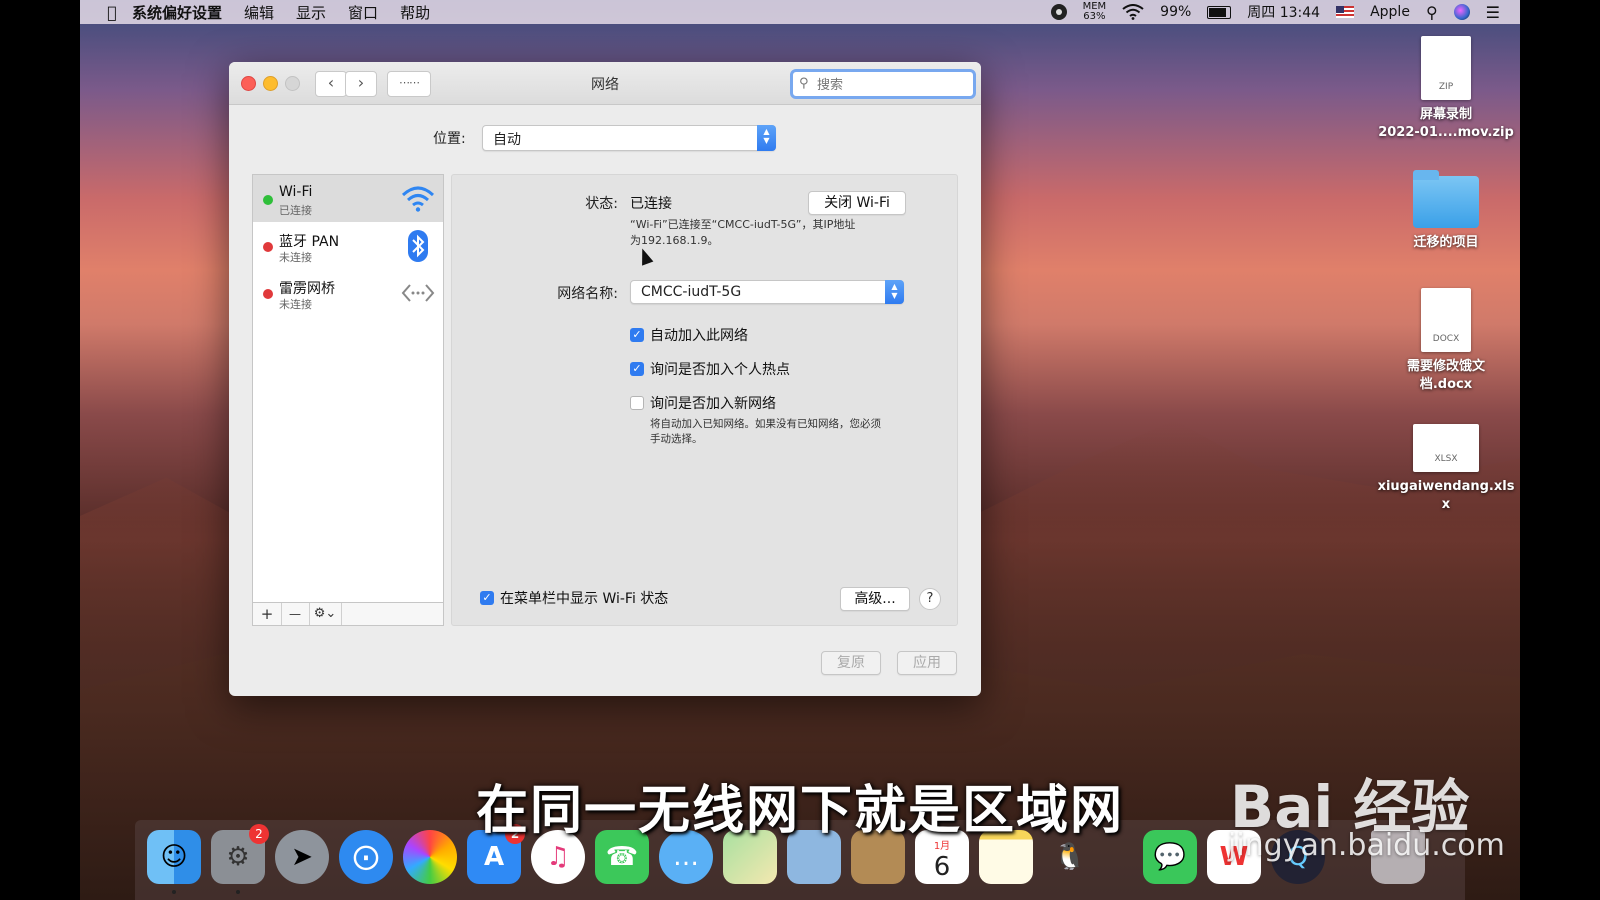 Image resolution: width=1600 pixels, height=900 pixels. What do you see at coordinates (601, 204) in the screenshot?
I see `status-label: 状态:` at bounding box center [601, 204].